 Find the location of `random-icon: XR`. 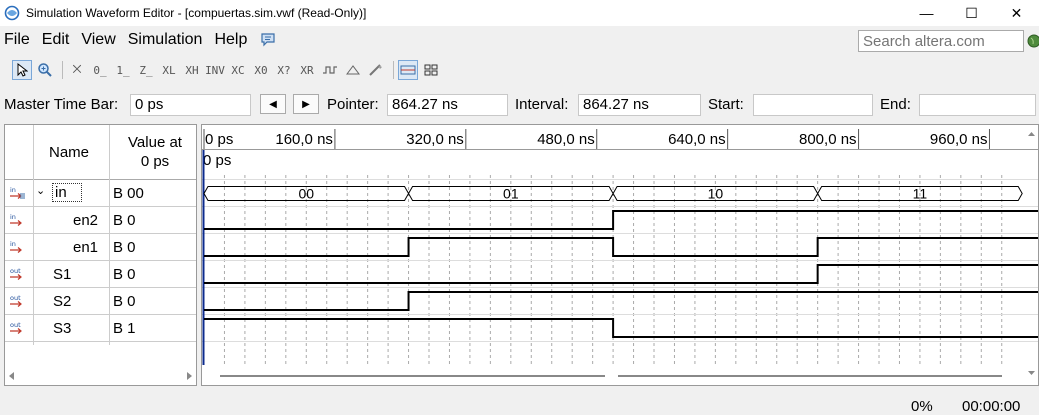

random-icon: XR is located at coordinates (307, 70).